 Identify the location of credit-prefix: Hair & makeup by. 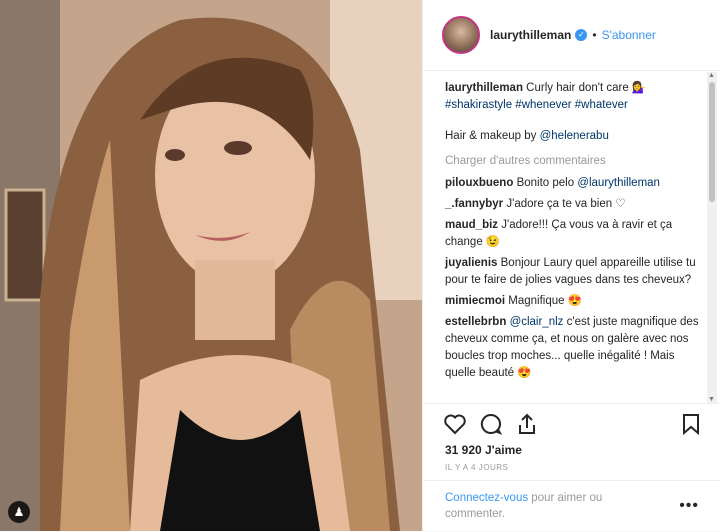
(492, 136).